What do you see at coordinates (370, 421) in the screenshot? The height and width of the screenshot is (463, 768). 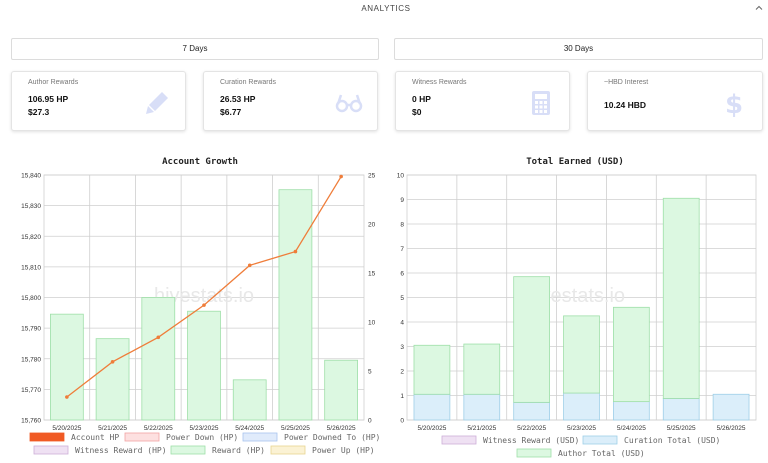 I see `y2-tick-label: 0` at bounding box center [370, 421].